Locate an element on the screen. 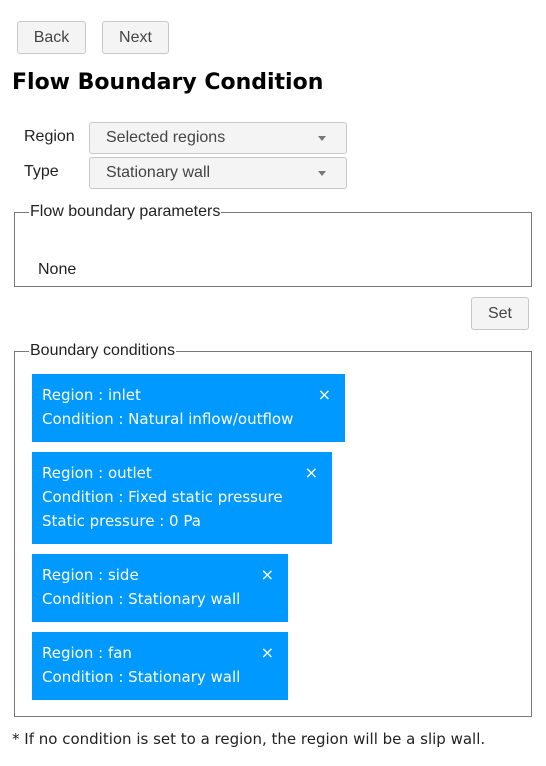 The height and width of the screenshot is (766, 546). card-condition: Condition : Fixed static pressure is located at coordinates (162, 497).